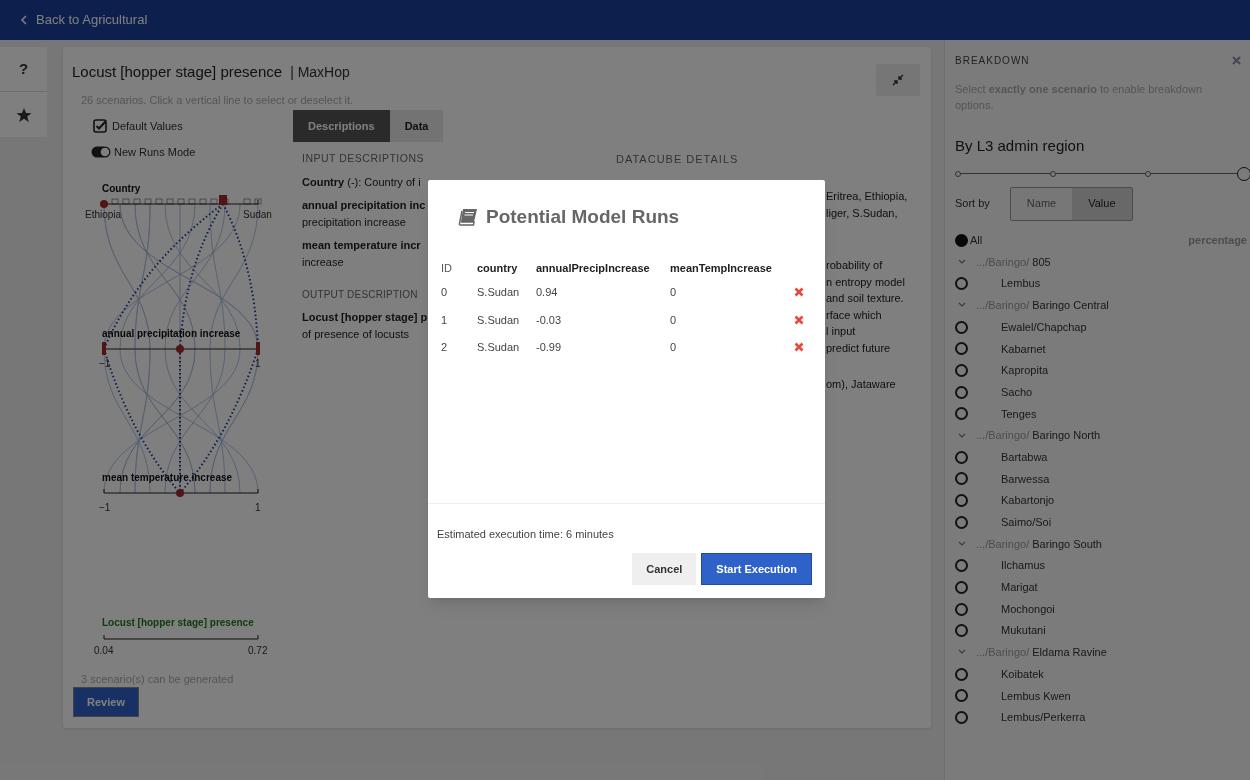 This screenshot has height=780, width=1250. I want to click on axis-tick-label: 1, so click(258, 364).